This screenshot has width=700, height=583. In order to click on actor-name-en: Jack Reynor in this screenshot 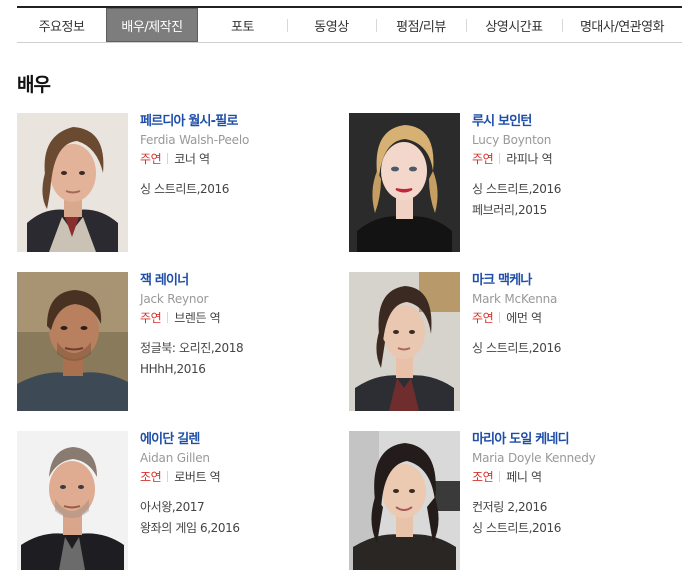, I will do `click(174, 299)`.